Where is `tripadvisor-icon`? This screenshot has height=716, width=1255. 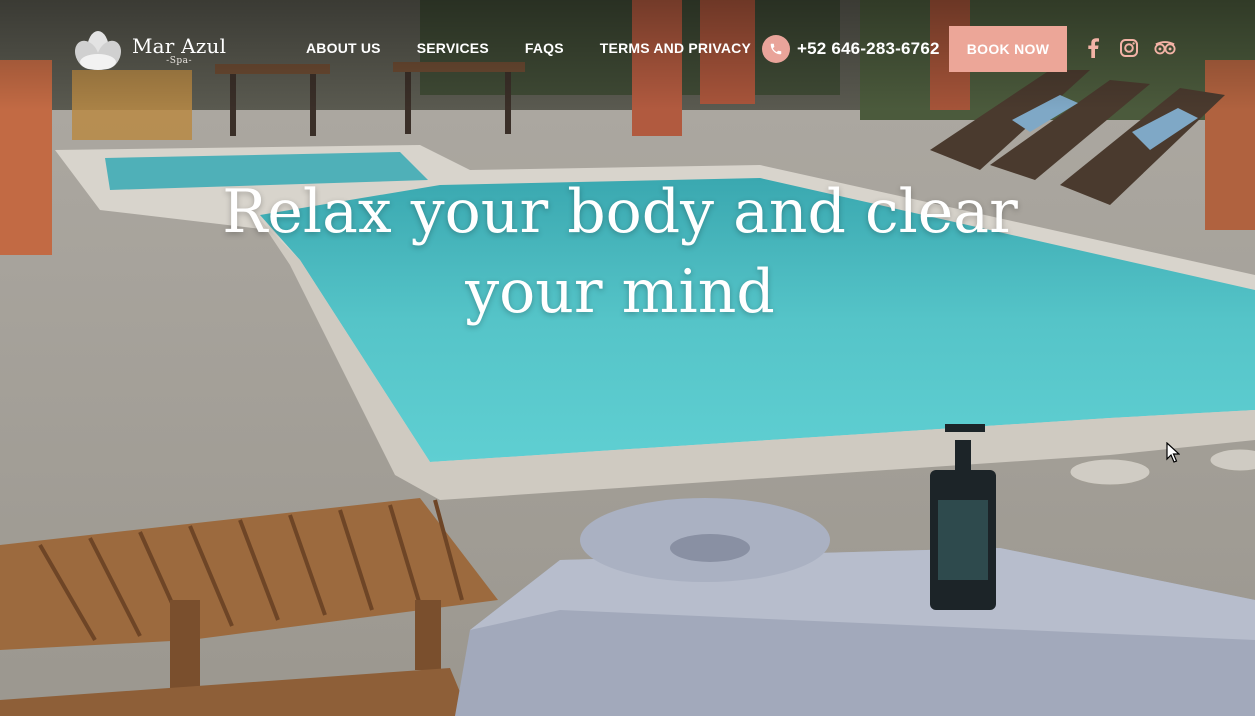
tripadvisor-icon is located at coordinates (1165, 48).